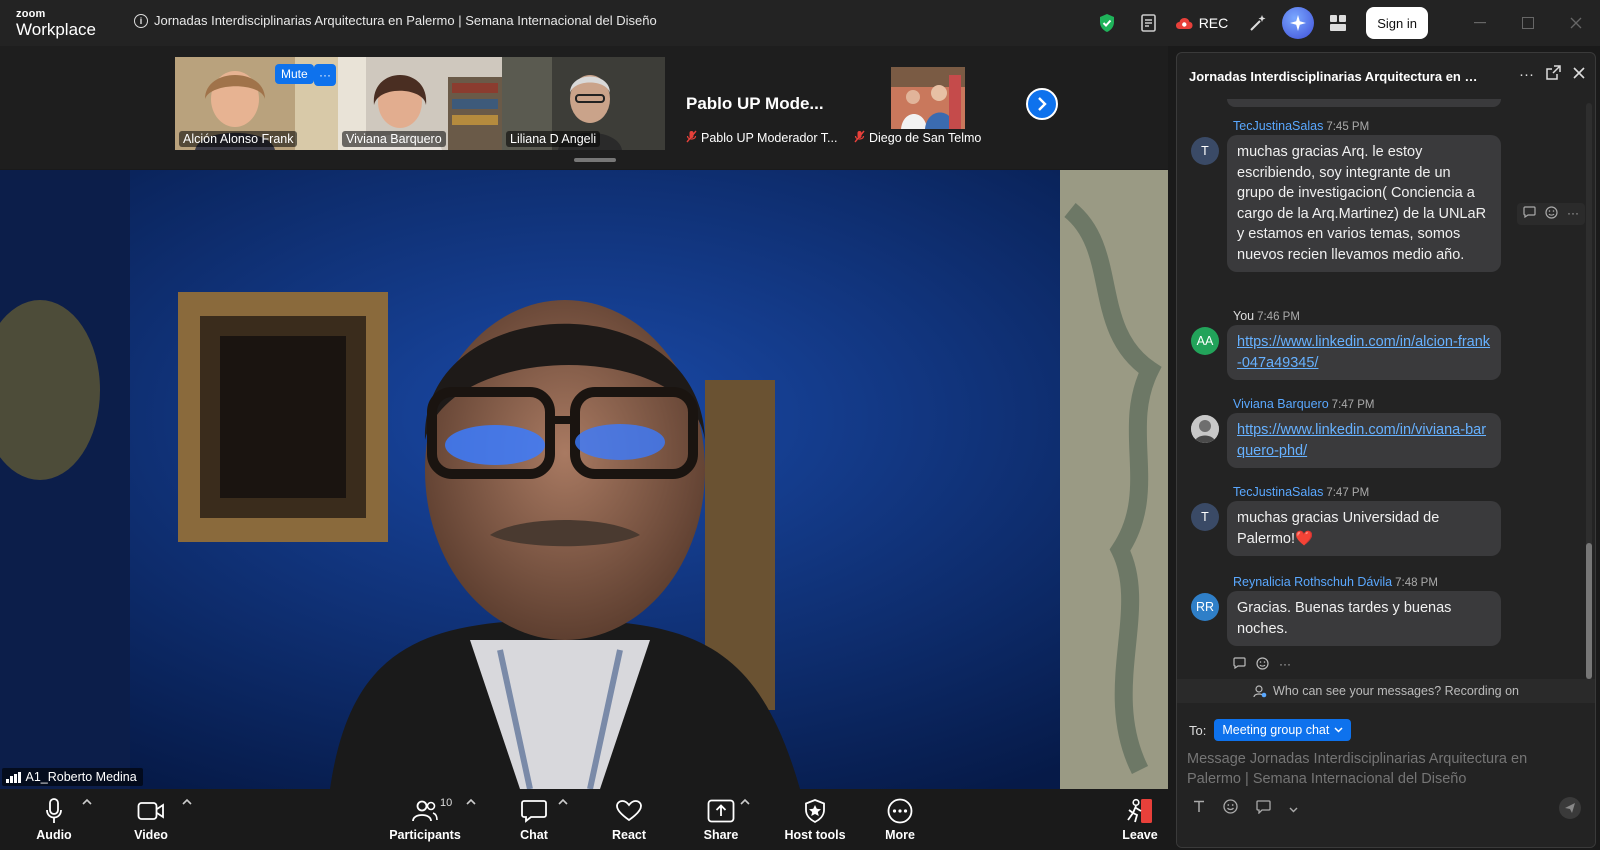 This screenshot has height=850, width=1600. What do you see at coordinates (1589, 416) in the screenshot?
I see `chat-scrollbar` at bounding box center [1589, 416].